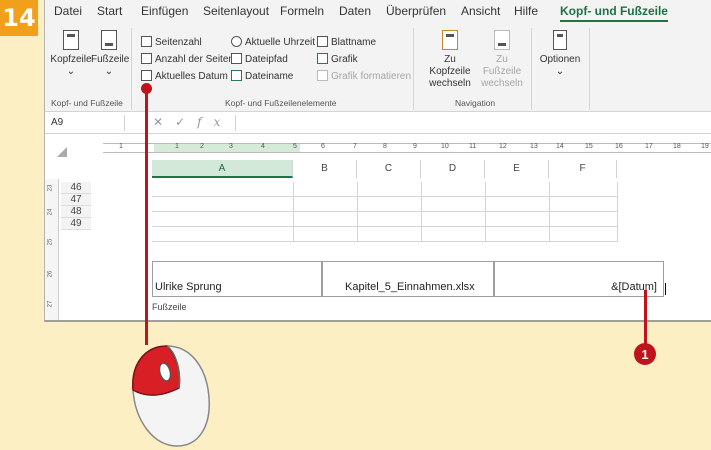 This screenshot has height=450, width=711. What do you see at coordinates (450, 40) in the screenshot?
I see `goto-header-icon` at bounding box center [450, 40].